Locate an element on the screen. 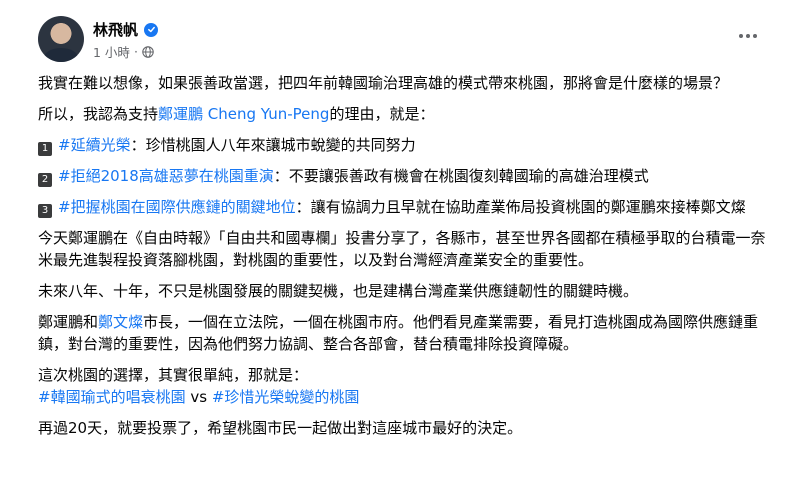 The width and height of the screenshot is (794, 497). hashtag-link: #把握桃園在國際供應鏈的關鍵地位 is located at coordinates (177, 207).